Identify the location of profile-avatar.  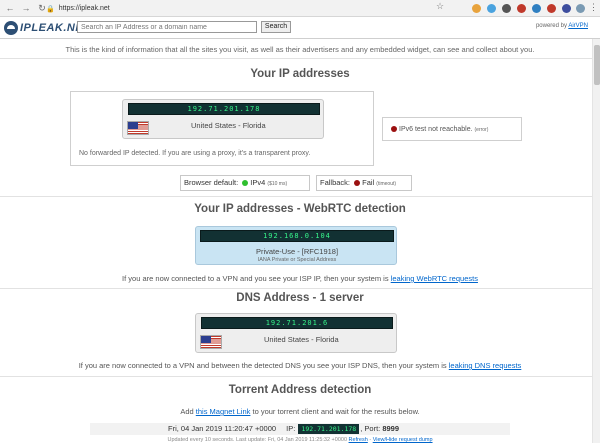
(580, 8).